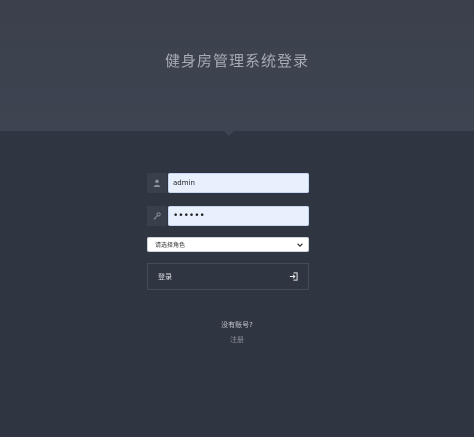 This screenshot has width=474, height=437. What do you see at coordinates (165, 277) in the screenshot?
I see `login-button-label: 登录` at bounding box center [165, 277].